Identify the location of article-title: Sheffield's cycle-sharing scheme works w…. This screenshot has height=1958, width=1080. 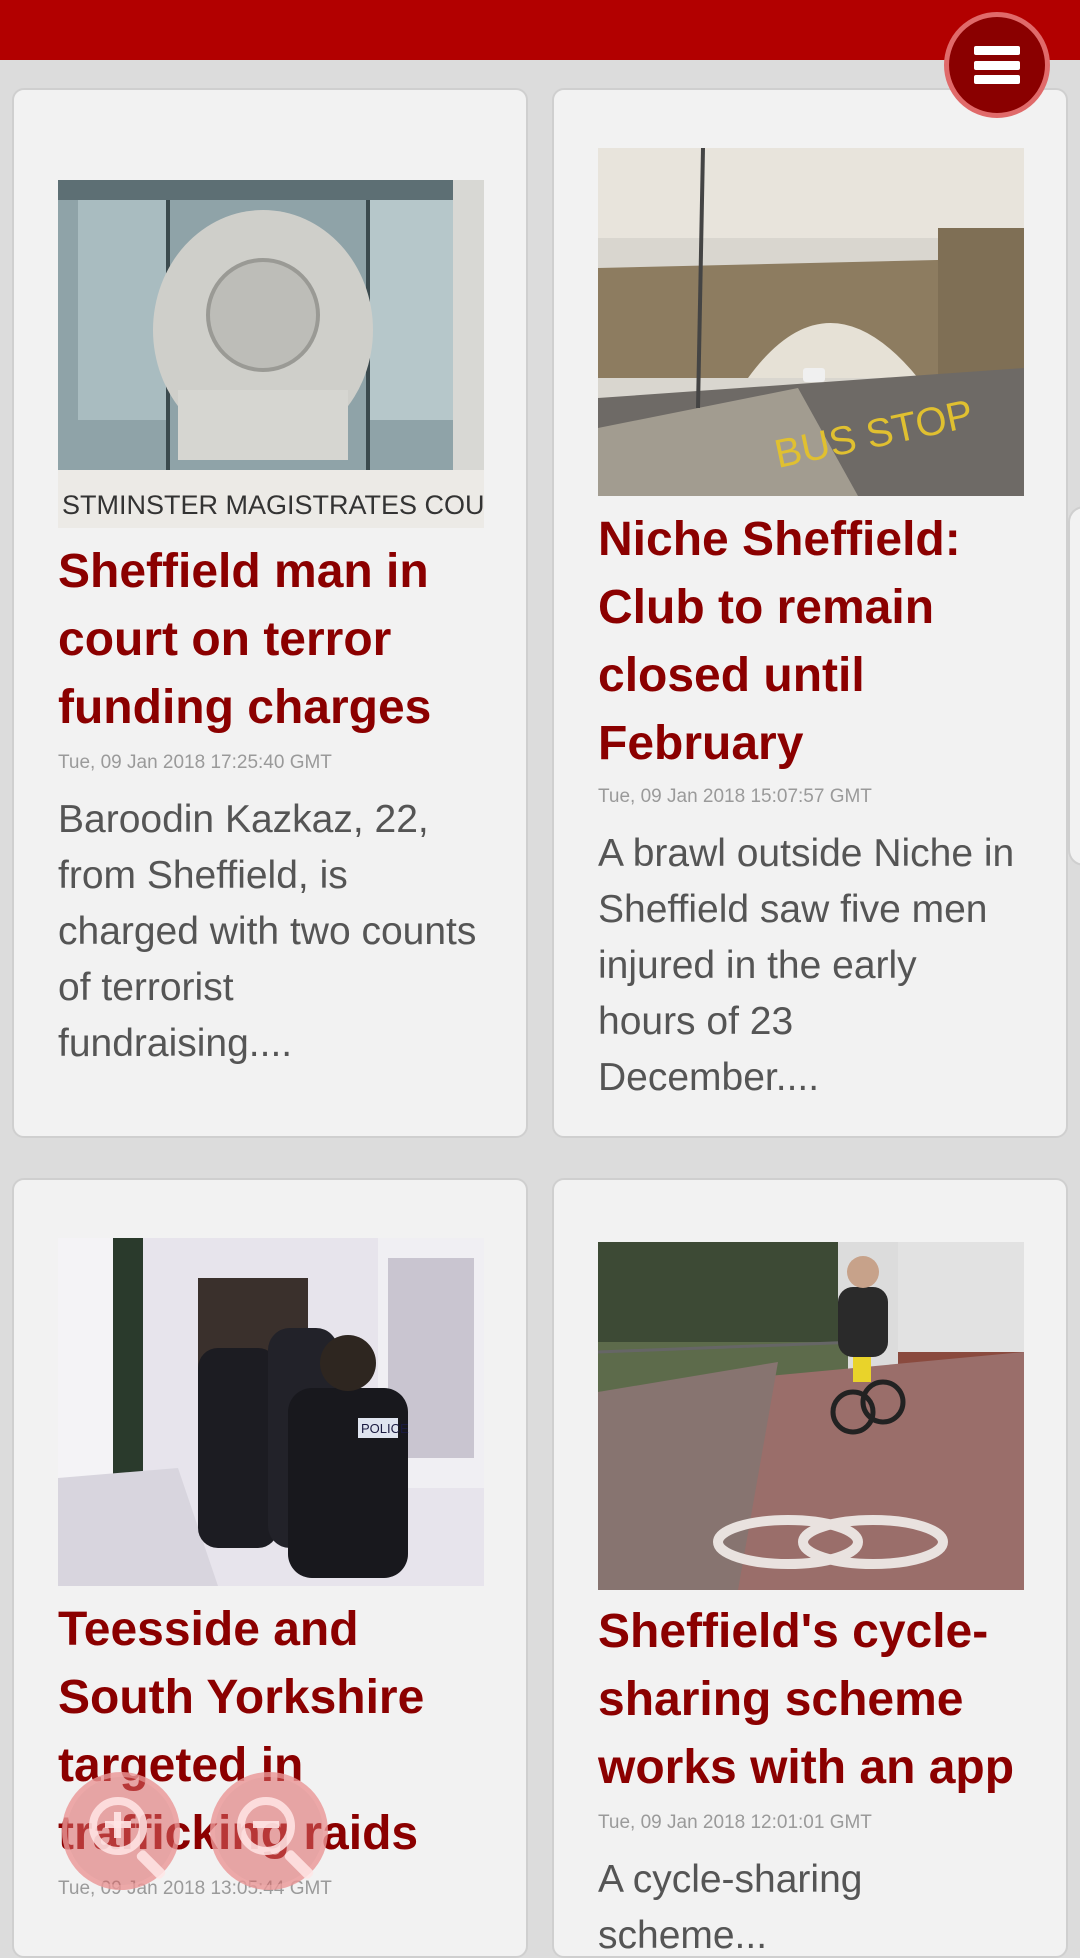
(808, 1700).